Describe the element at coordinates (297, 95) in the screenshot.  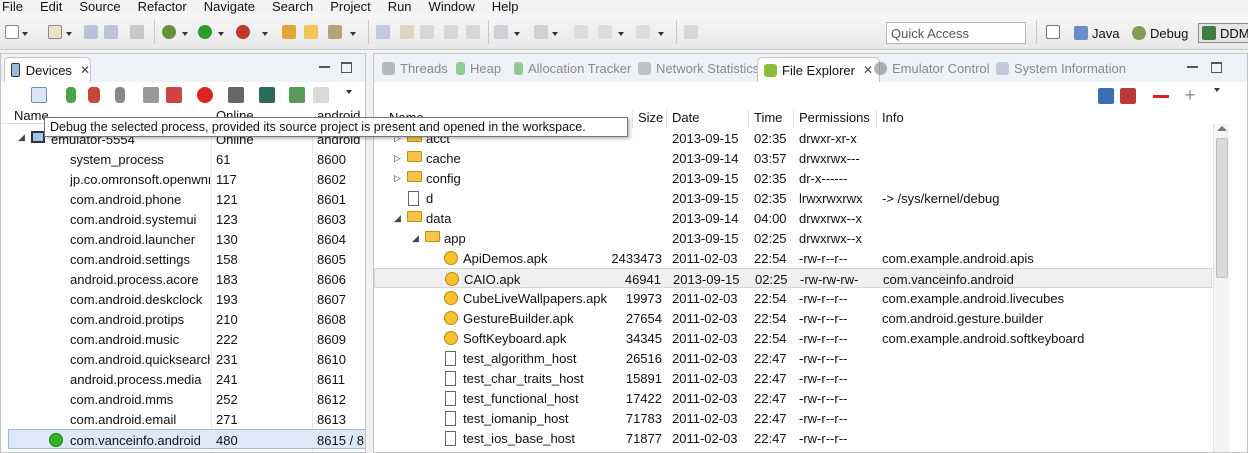
I see `systrace-icon` at that location.